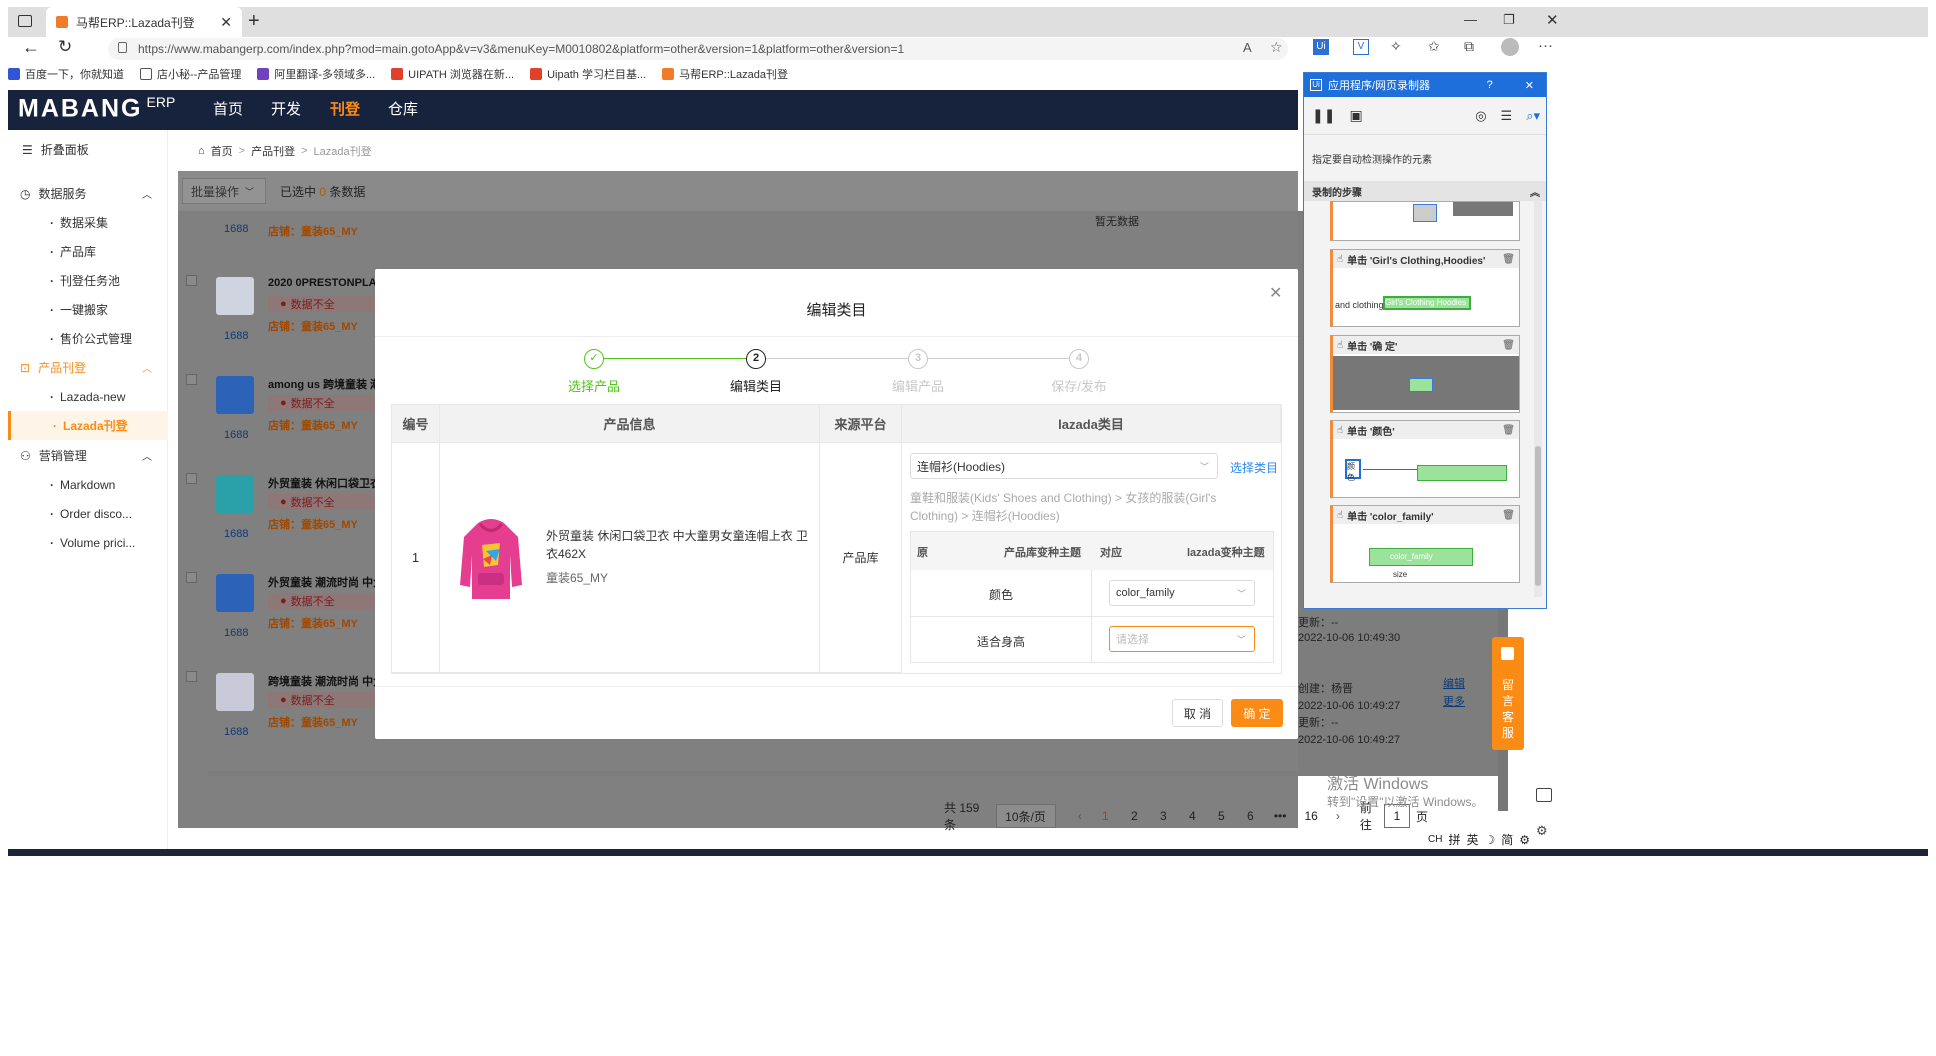  Describe the element at coordinates (273, 151) in the screenshot. I see `breadcrumb-product-listing: 产品刊登` at that location.